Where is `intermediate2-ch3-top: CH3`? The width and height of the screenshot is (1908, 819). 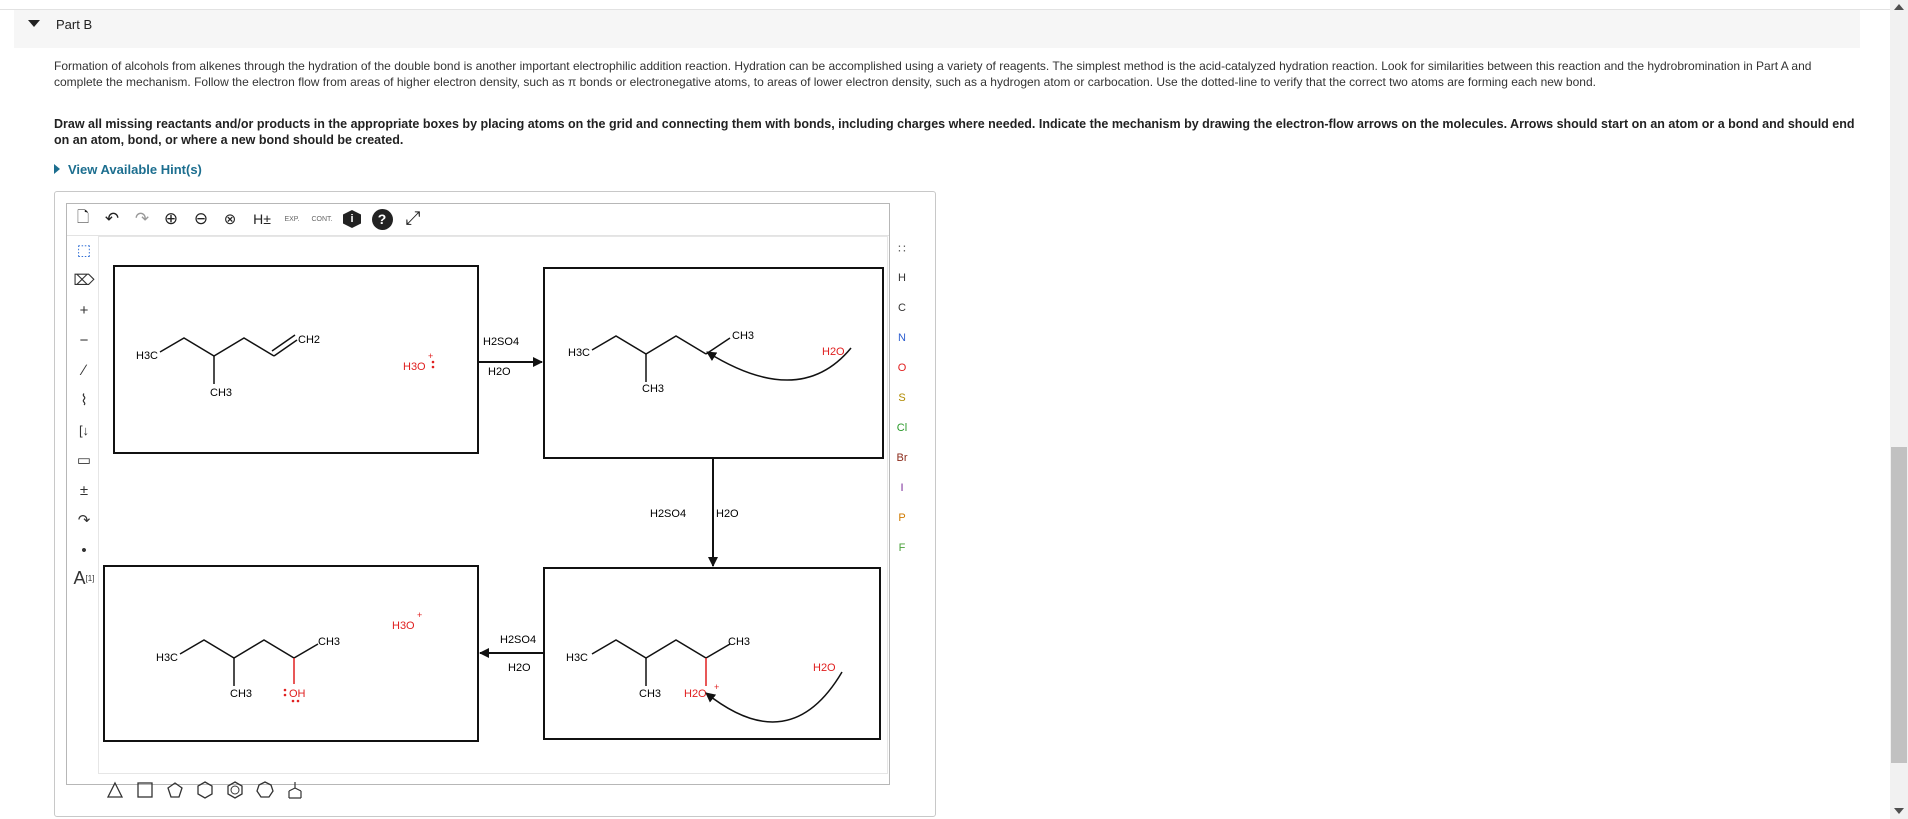
intermediate2-ch3-top: CH3 is located at coordinates (739, 642).